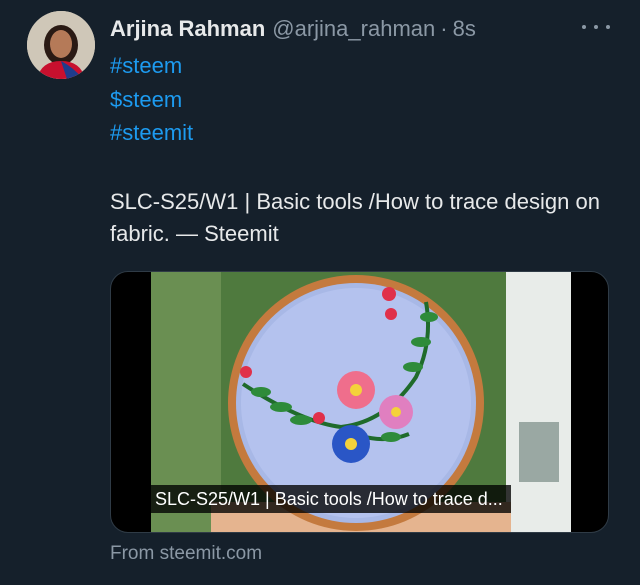 This screenshot has height=585, width=640. I want to click on avatar, so click(61, 45).